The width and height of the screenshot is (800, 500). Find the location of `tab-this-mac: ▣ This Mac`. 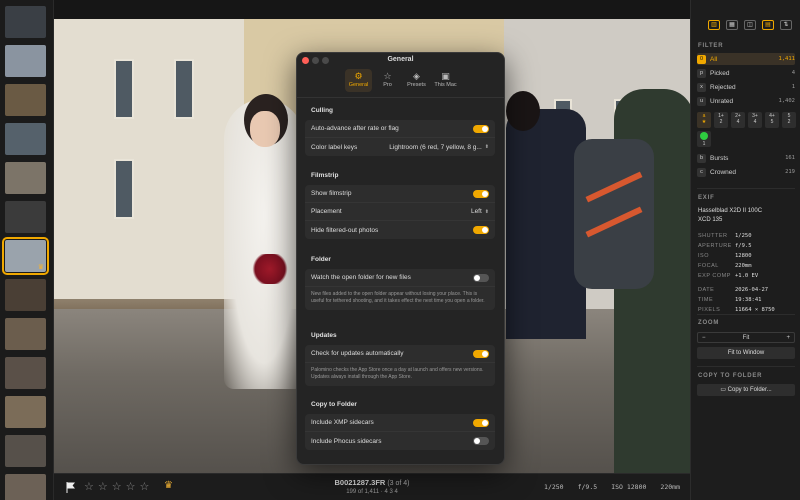

tab-this-mac: ▣ This Mac is located at coordinates (445, 80).